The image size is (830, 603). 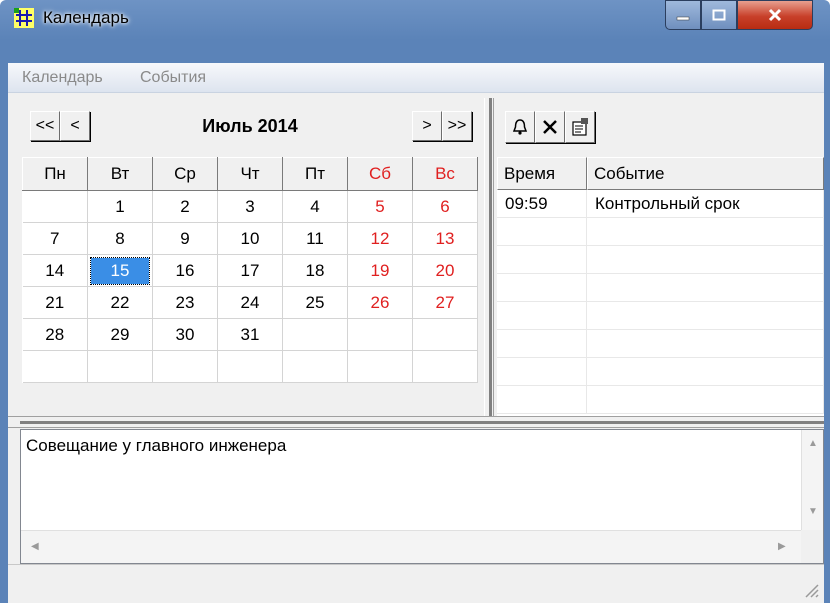 What do you see at coordinates (45, 126) in the screenshot?
I see `prev-year-button: <<` at bounding box center [45, 126].